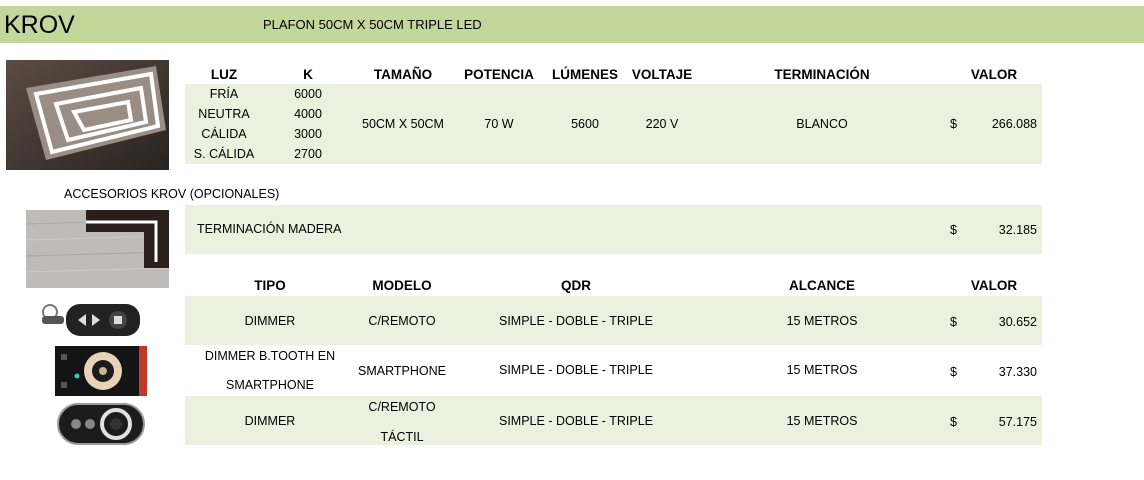  Describe the element at coordinates (224, 74) in the screenshot. I see `col-header-luz: LUZ` at that location.